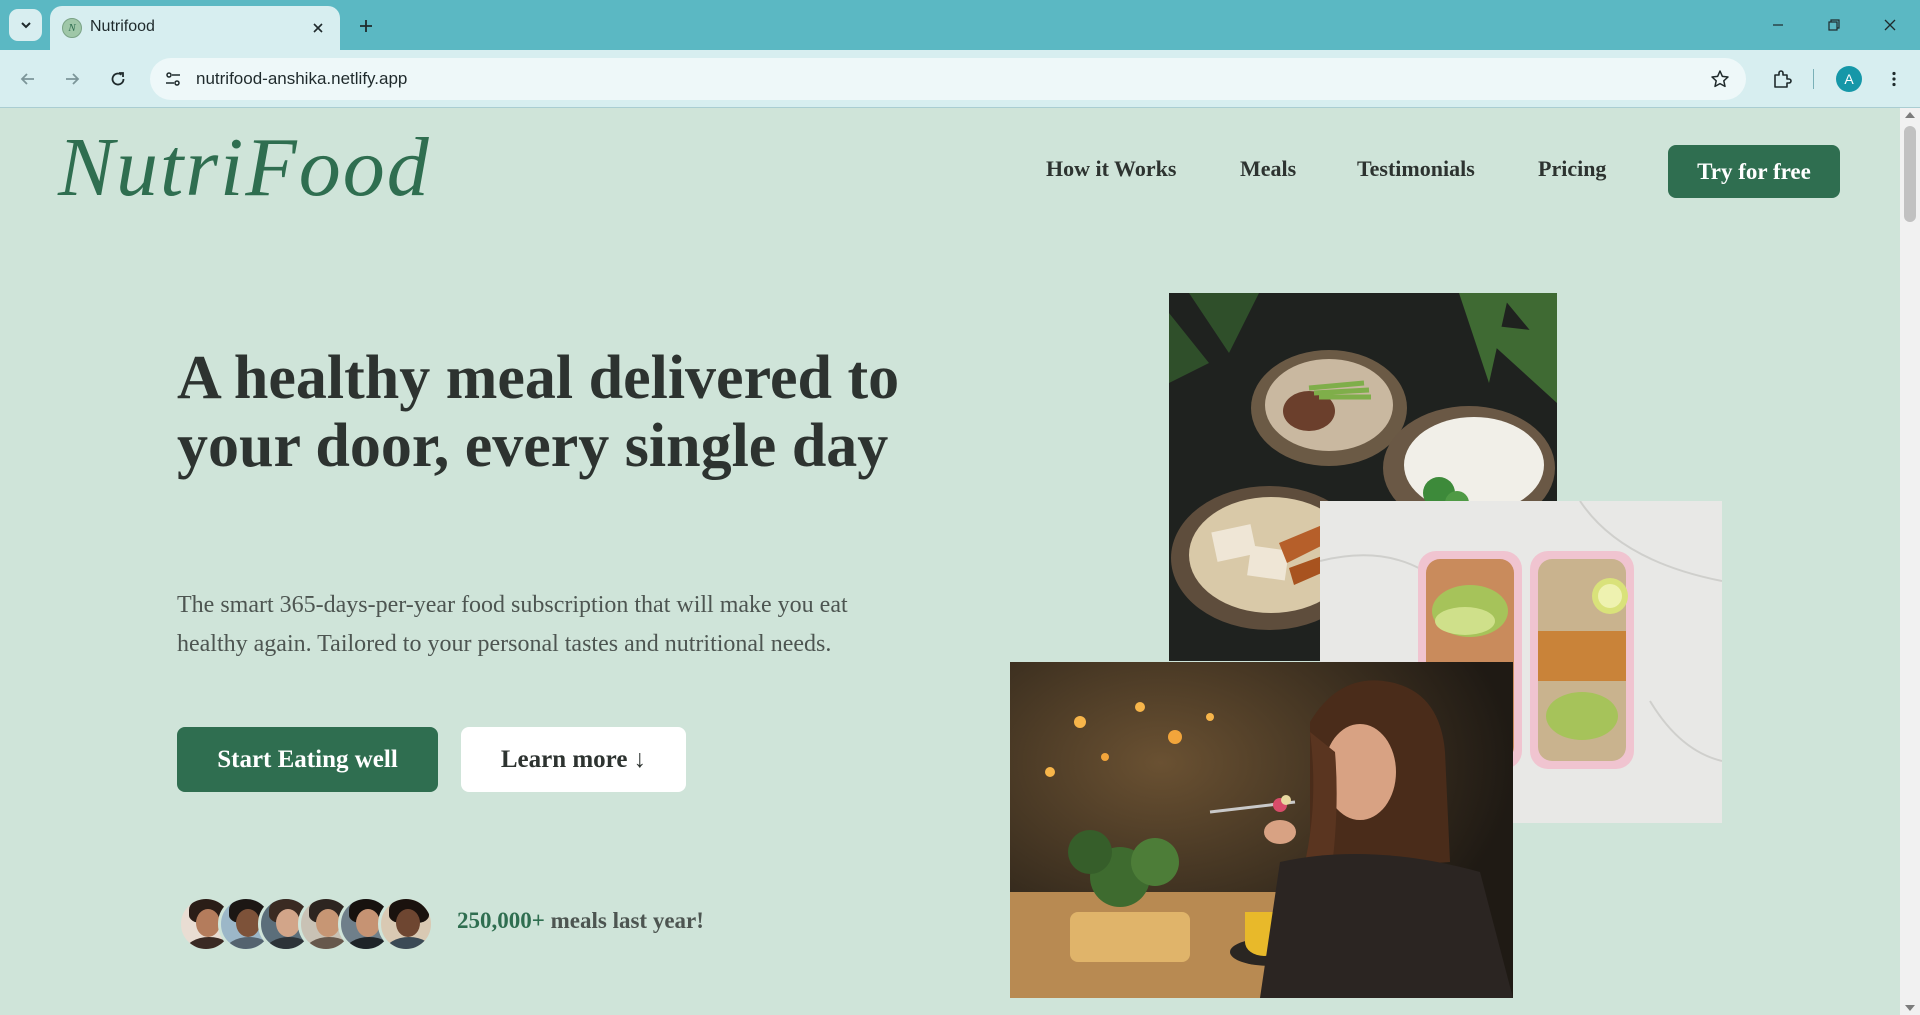 This screenshot has height=1015, width=1920. I want to click on bookmark-button, so click(1720, 79).